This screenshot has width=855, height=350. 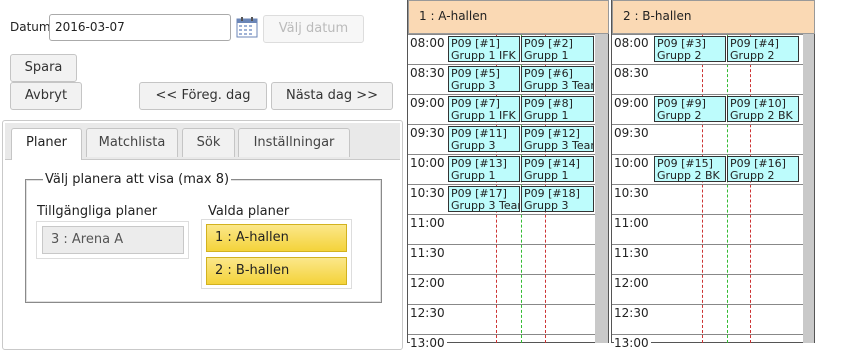 What do you see at coordinates (203, 96) in the screenshot?
I see `prev-day-button: << Föreg. dag` at bounding box center [203, 96].